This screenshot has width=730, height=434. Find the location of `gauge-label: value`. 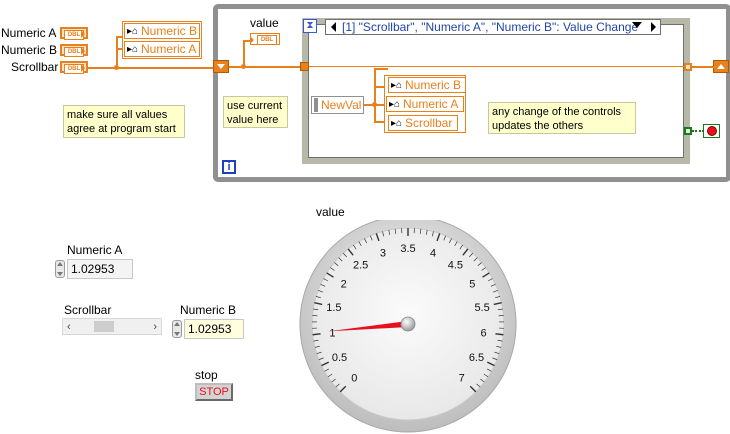

gauge-label: value is located at coordinates (330, 212).